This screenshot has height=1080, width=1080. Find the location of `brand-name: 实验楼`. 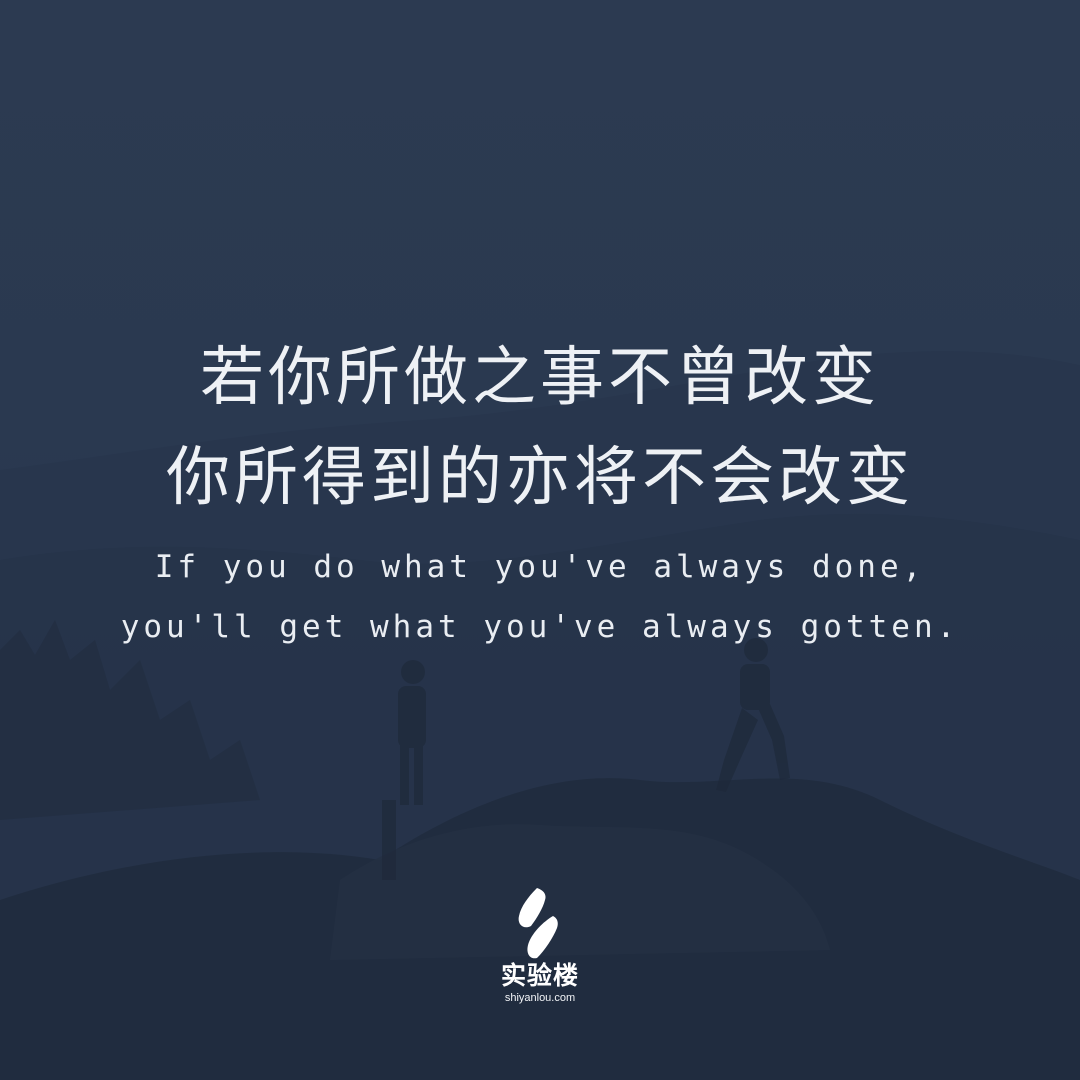

brand-name: 实验楼 is located at coordinates (539, 975).